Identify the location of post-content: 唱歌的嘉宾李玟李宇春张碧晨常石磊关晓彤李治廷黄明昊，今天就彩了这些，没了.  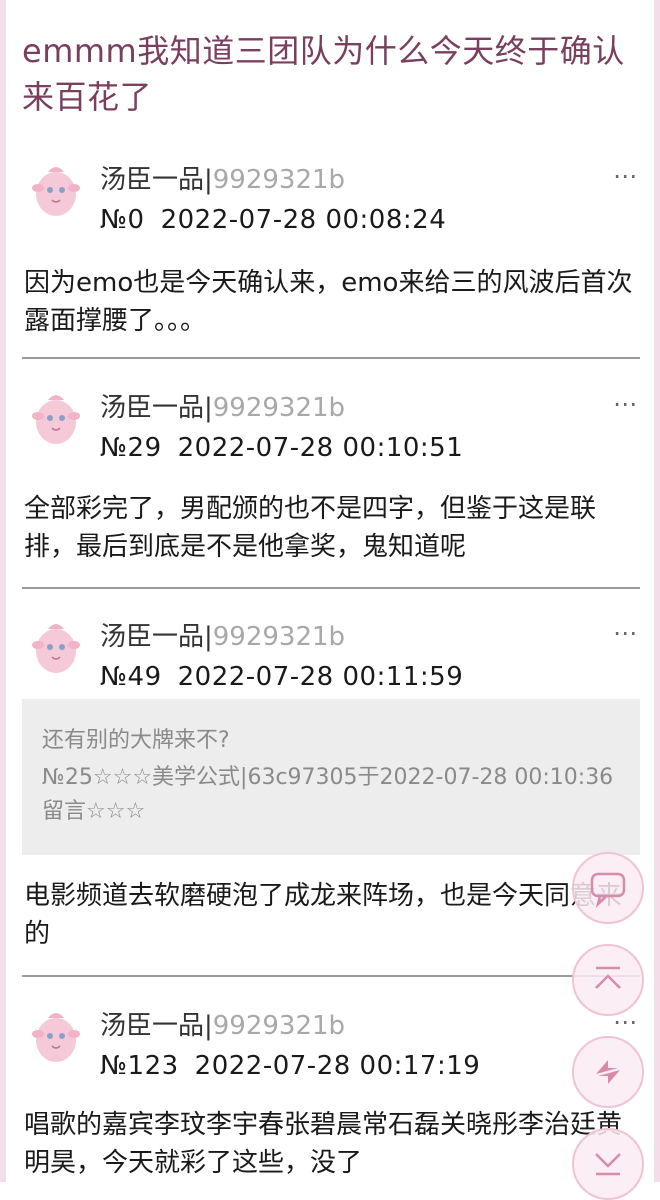
(323, 1144).